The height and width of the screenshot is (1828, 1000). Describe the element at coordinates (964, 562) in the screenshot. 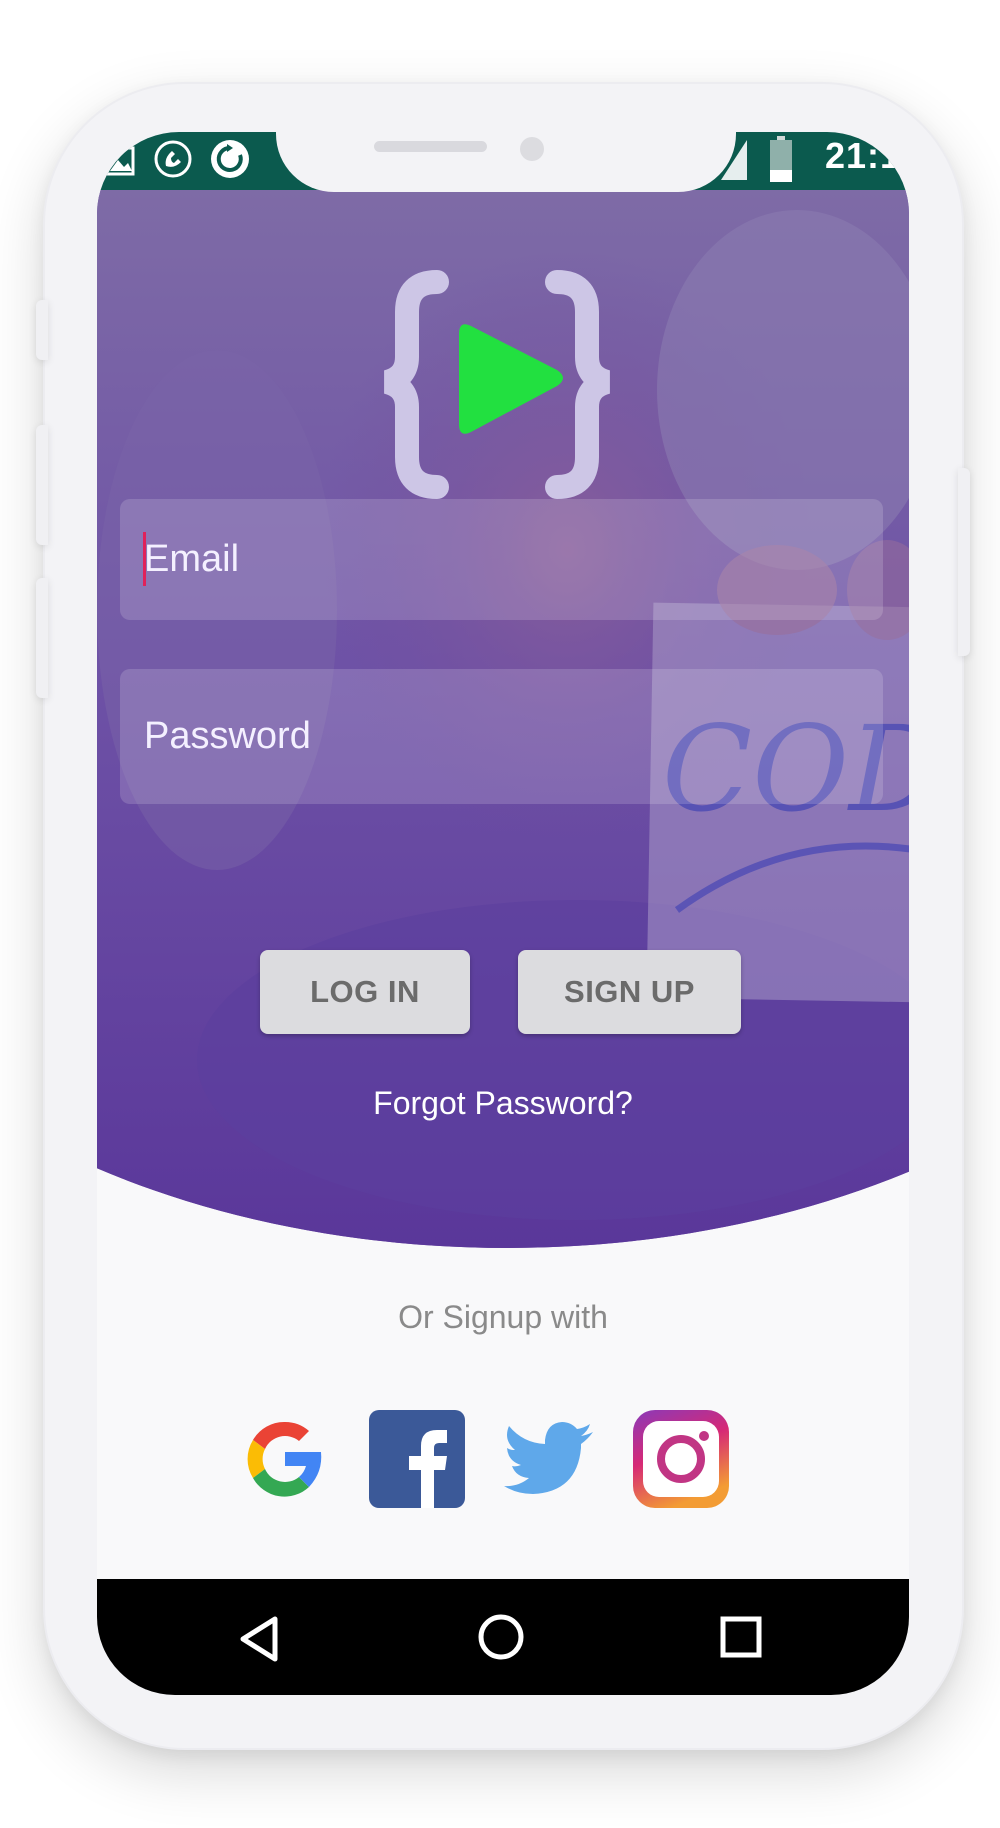

I see `phone-power-button` at that location.